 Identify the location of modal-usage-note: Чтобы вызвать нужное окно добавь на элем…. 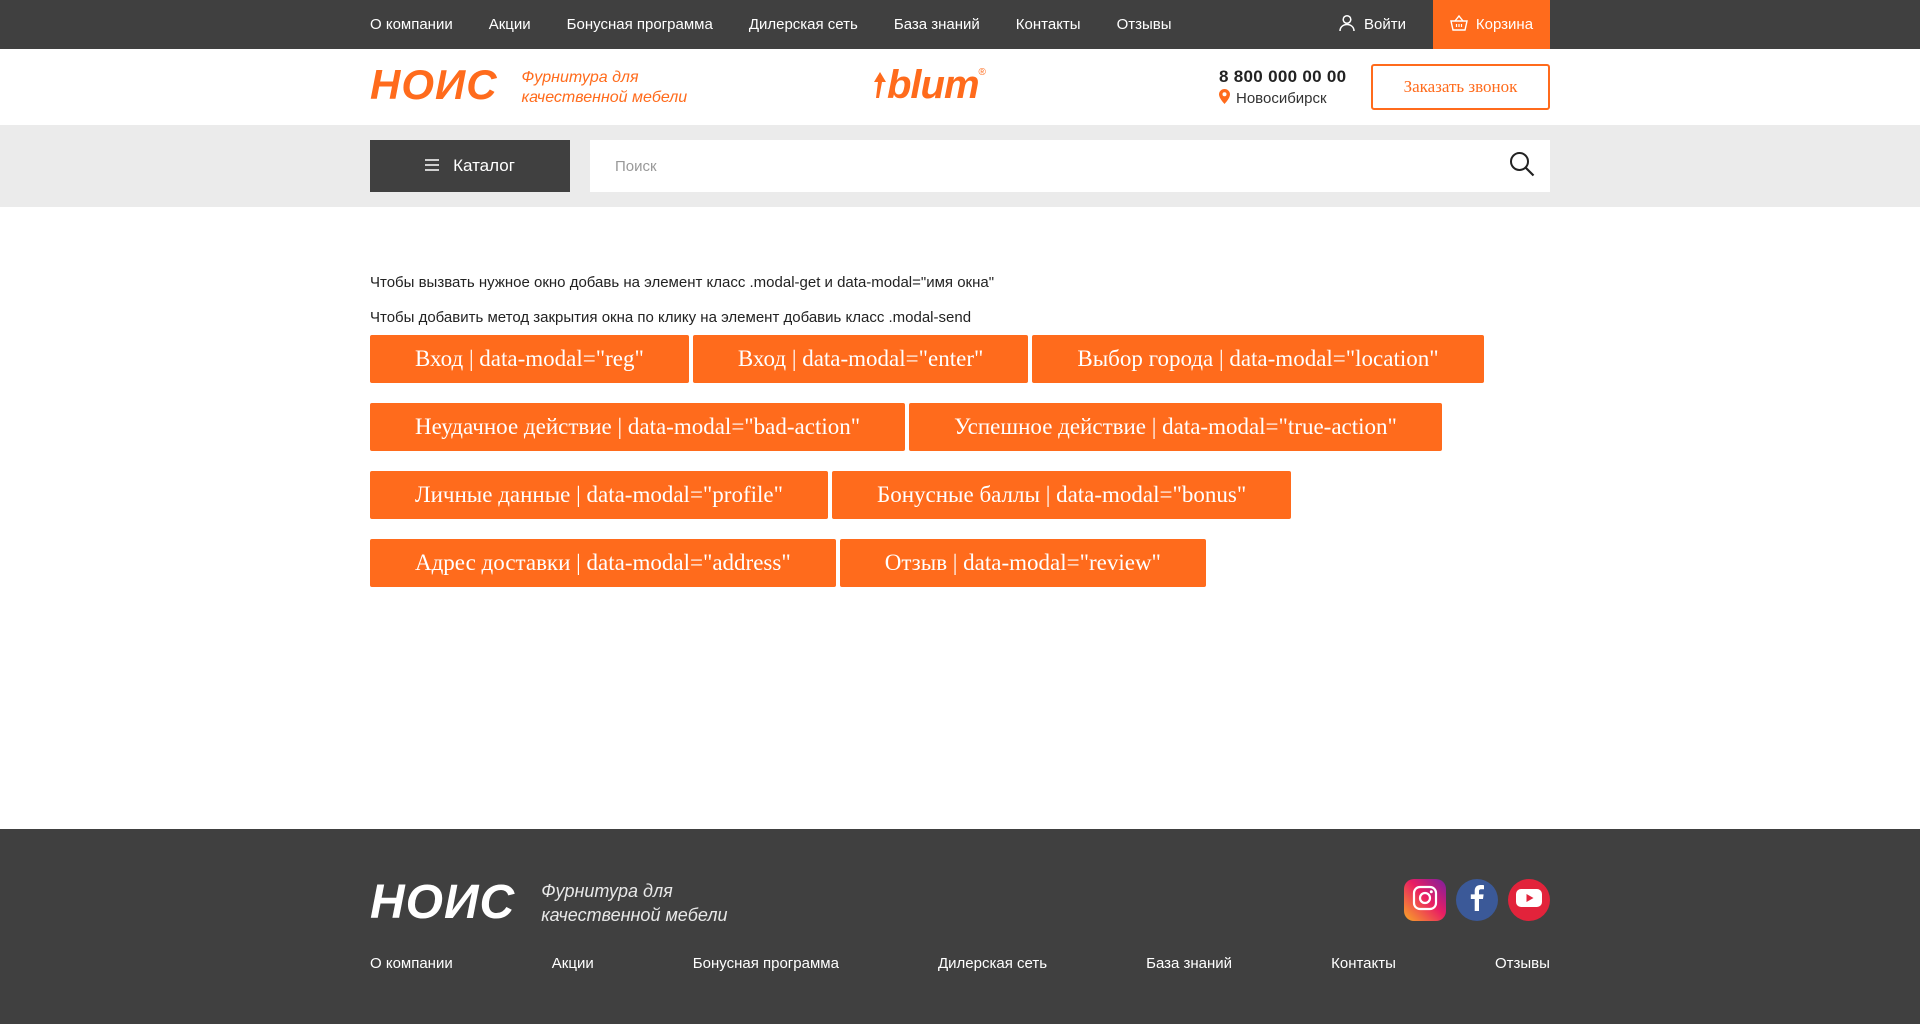
(682, 282).